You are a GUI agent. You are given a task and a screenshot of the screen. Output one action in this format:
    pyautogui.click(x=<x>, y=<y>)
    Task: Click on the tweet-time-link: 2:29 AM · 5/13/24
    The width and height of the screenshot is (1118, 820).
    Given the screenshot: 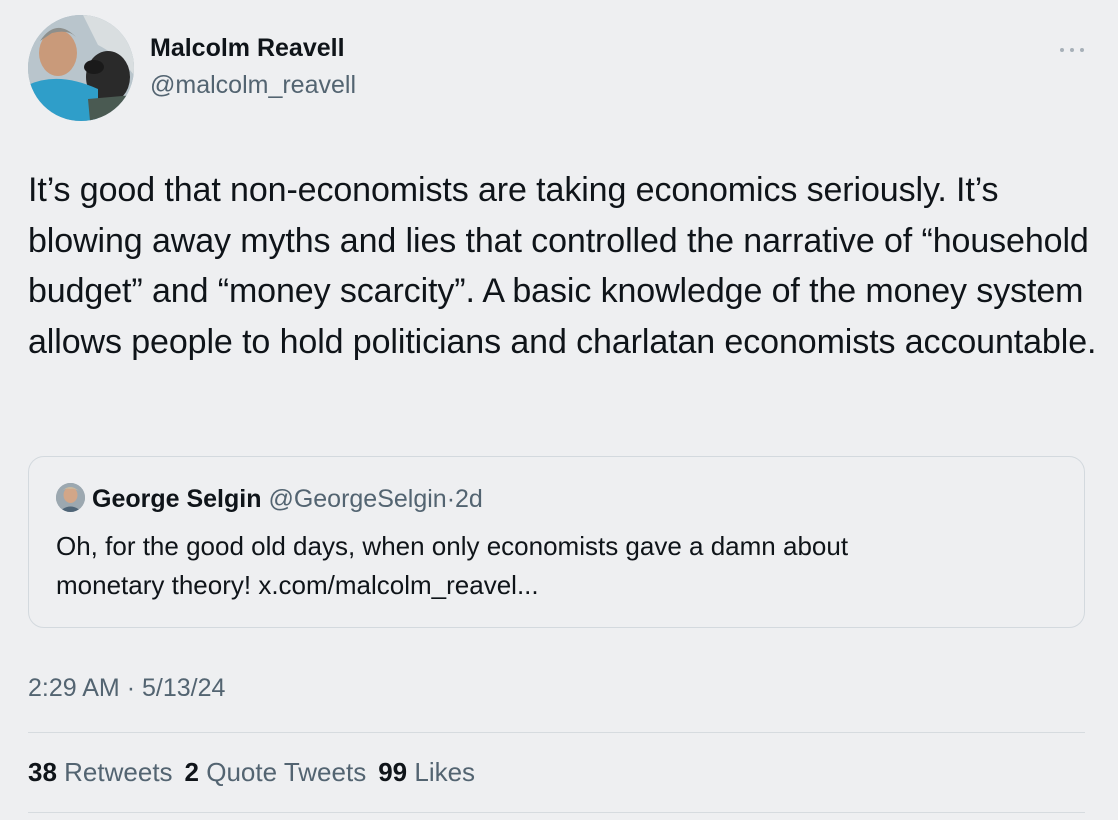 What is the action you would take?
    pyautogui.click(x=126, y=688)
    